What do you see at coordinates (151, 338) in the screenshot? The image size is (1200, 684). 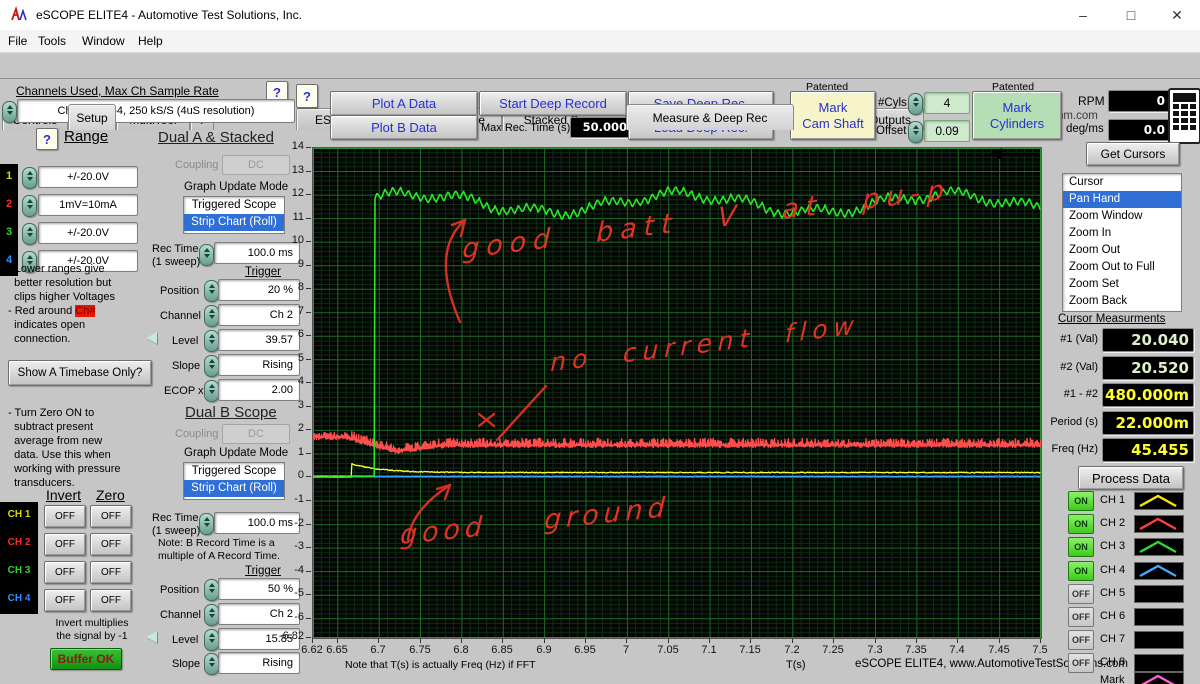 I see `dual-a-level-indicator` at bounding box center [151, 338].